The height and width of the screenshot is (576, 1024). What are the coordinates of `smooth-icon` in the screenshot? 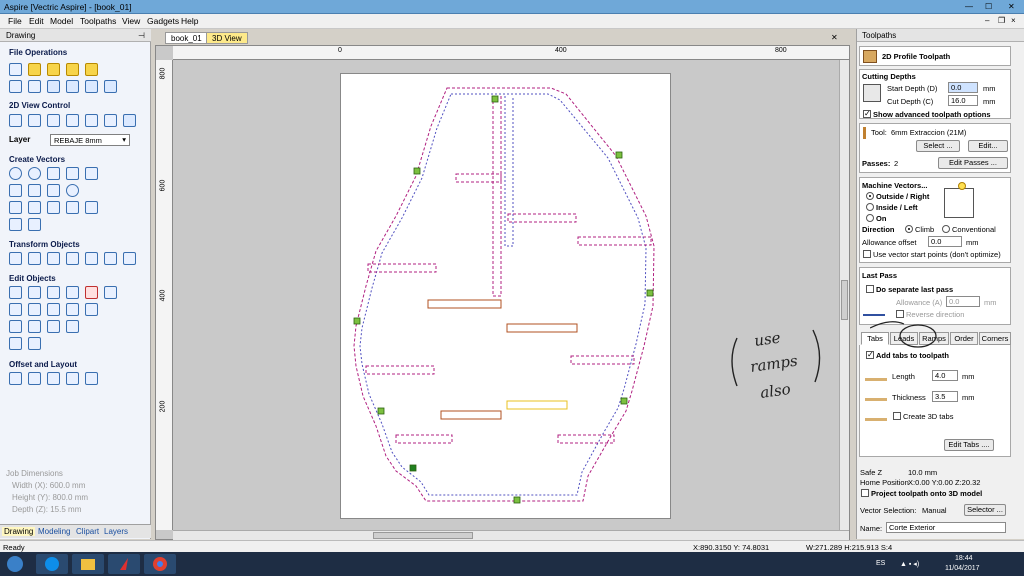 It's located at (15, 343).